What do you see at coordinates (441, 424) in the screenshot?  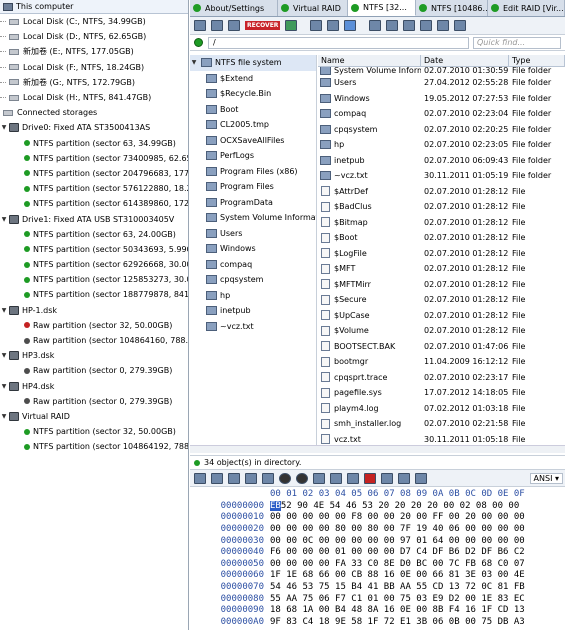 I see `file-row: smh_installer.log 02.07.2010 02:21:58 File` at bounding box center [441, 424].